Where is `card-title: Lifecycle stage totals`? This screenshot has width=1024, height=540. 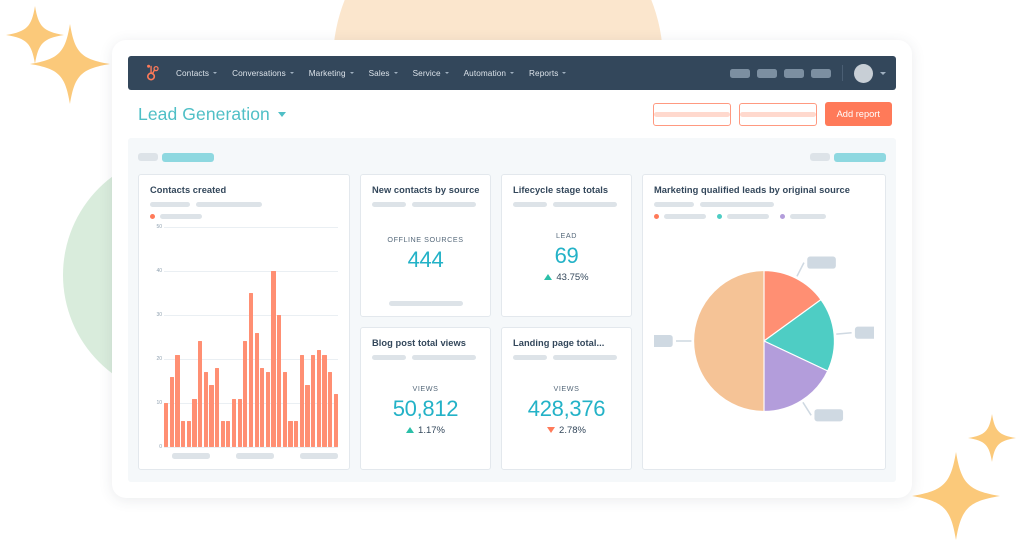 card-title: Lifecycle stage totals is located at coordinates (561, 190).